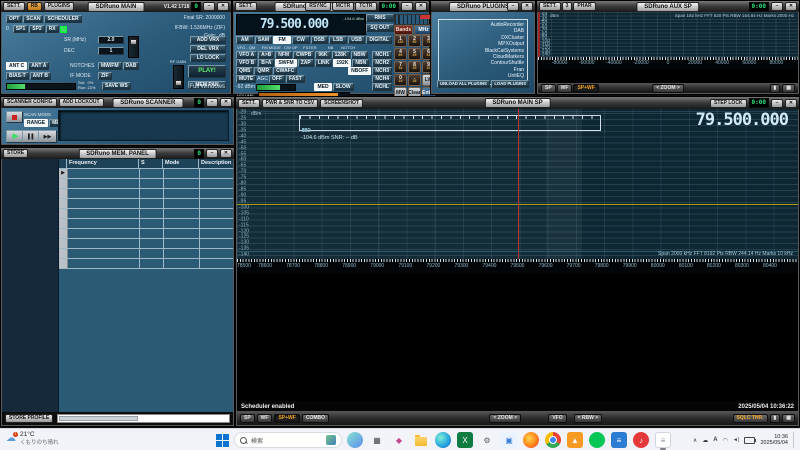  What do you see at coordinates (382, 63) in the screenshot?
I see `rx-grid-button: NCH2` at bounding box center [382, 63].